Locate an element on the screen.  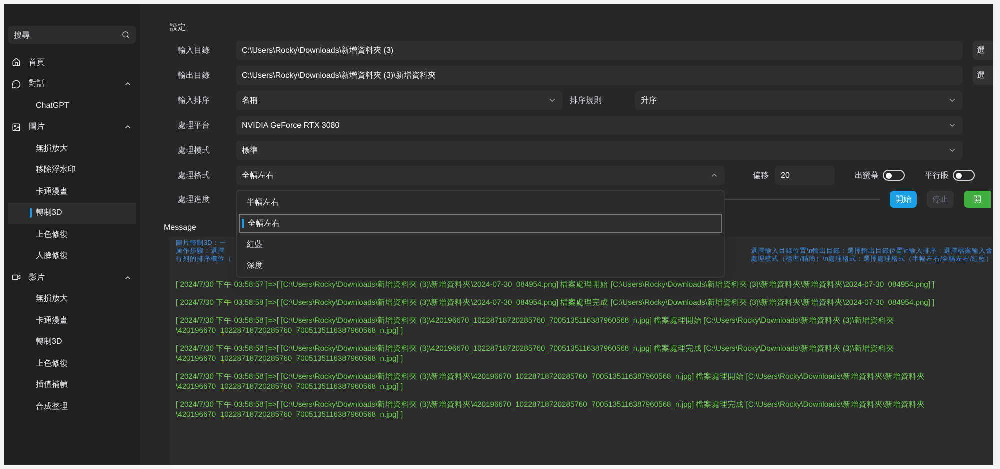
offset-field: 20 is located at coordinates (805, 175).